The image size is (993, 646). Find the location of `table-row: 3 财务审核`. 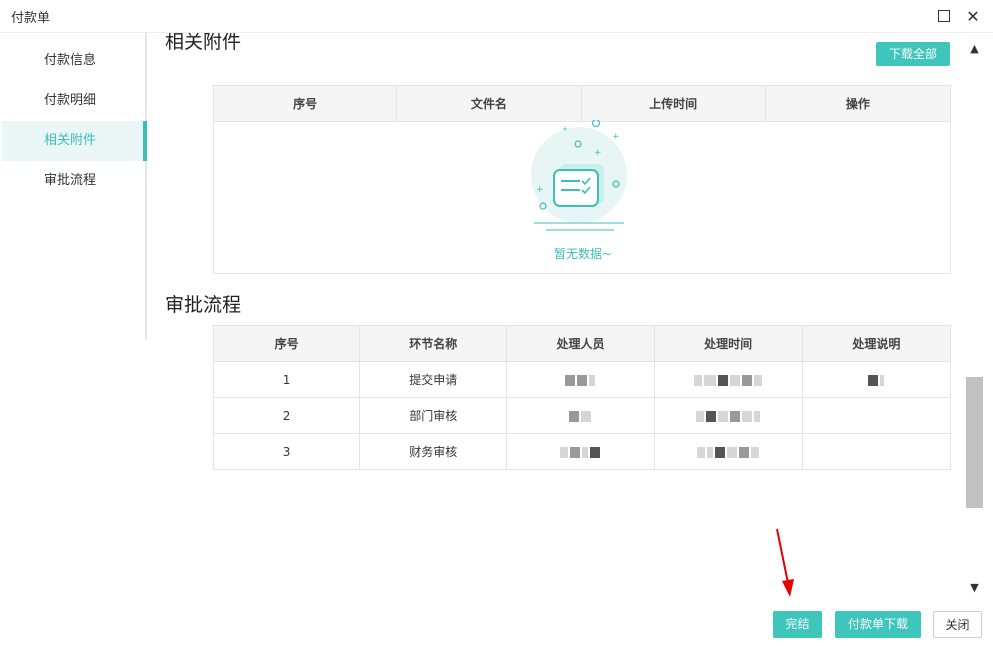

table-row: 3 财务审核 is located at coordinates (582, 451).